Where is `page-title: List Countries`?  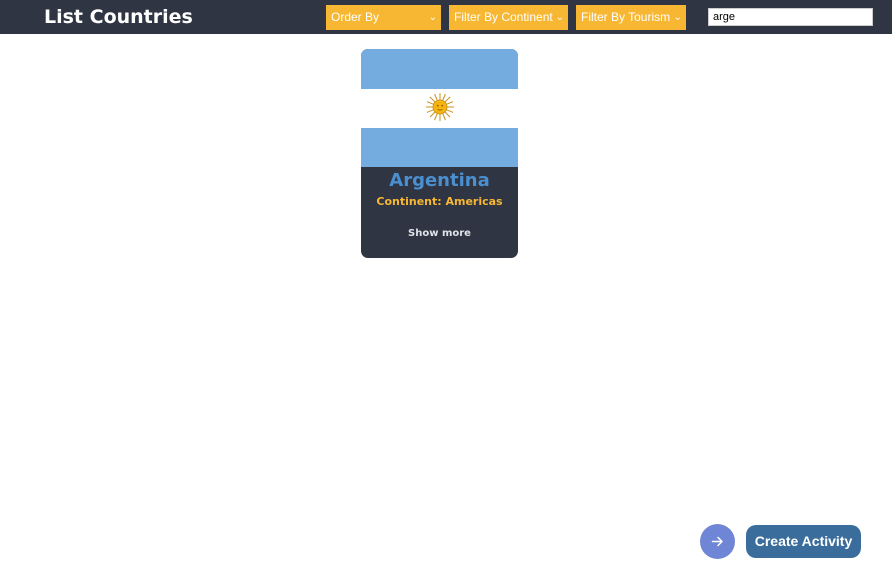 page-title: List Countries is located at coordinates (118, 17).